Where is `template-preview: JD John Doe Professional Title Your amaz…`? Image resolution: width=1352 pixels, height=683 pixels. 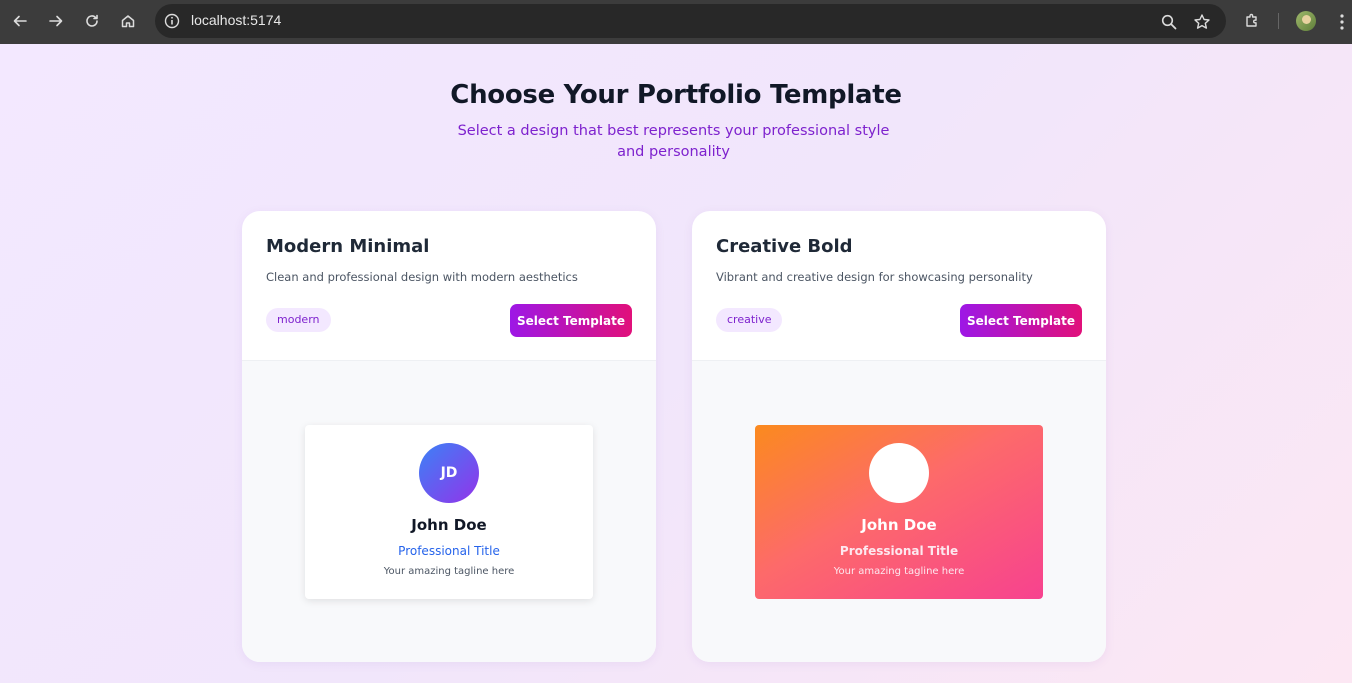
template-preview: JD John Doe Professional Title Your amaz… is located at coordinates (449, 511).